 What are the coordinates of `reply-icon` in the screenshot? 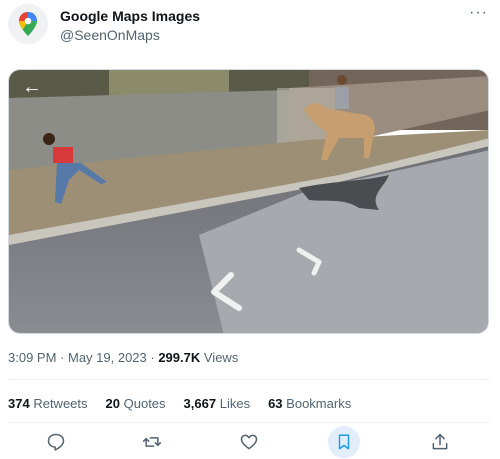 It's located at (56, 442).